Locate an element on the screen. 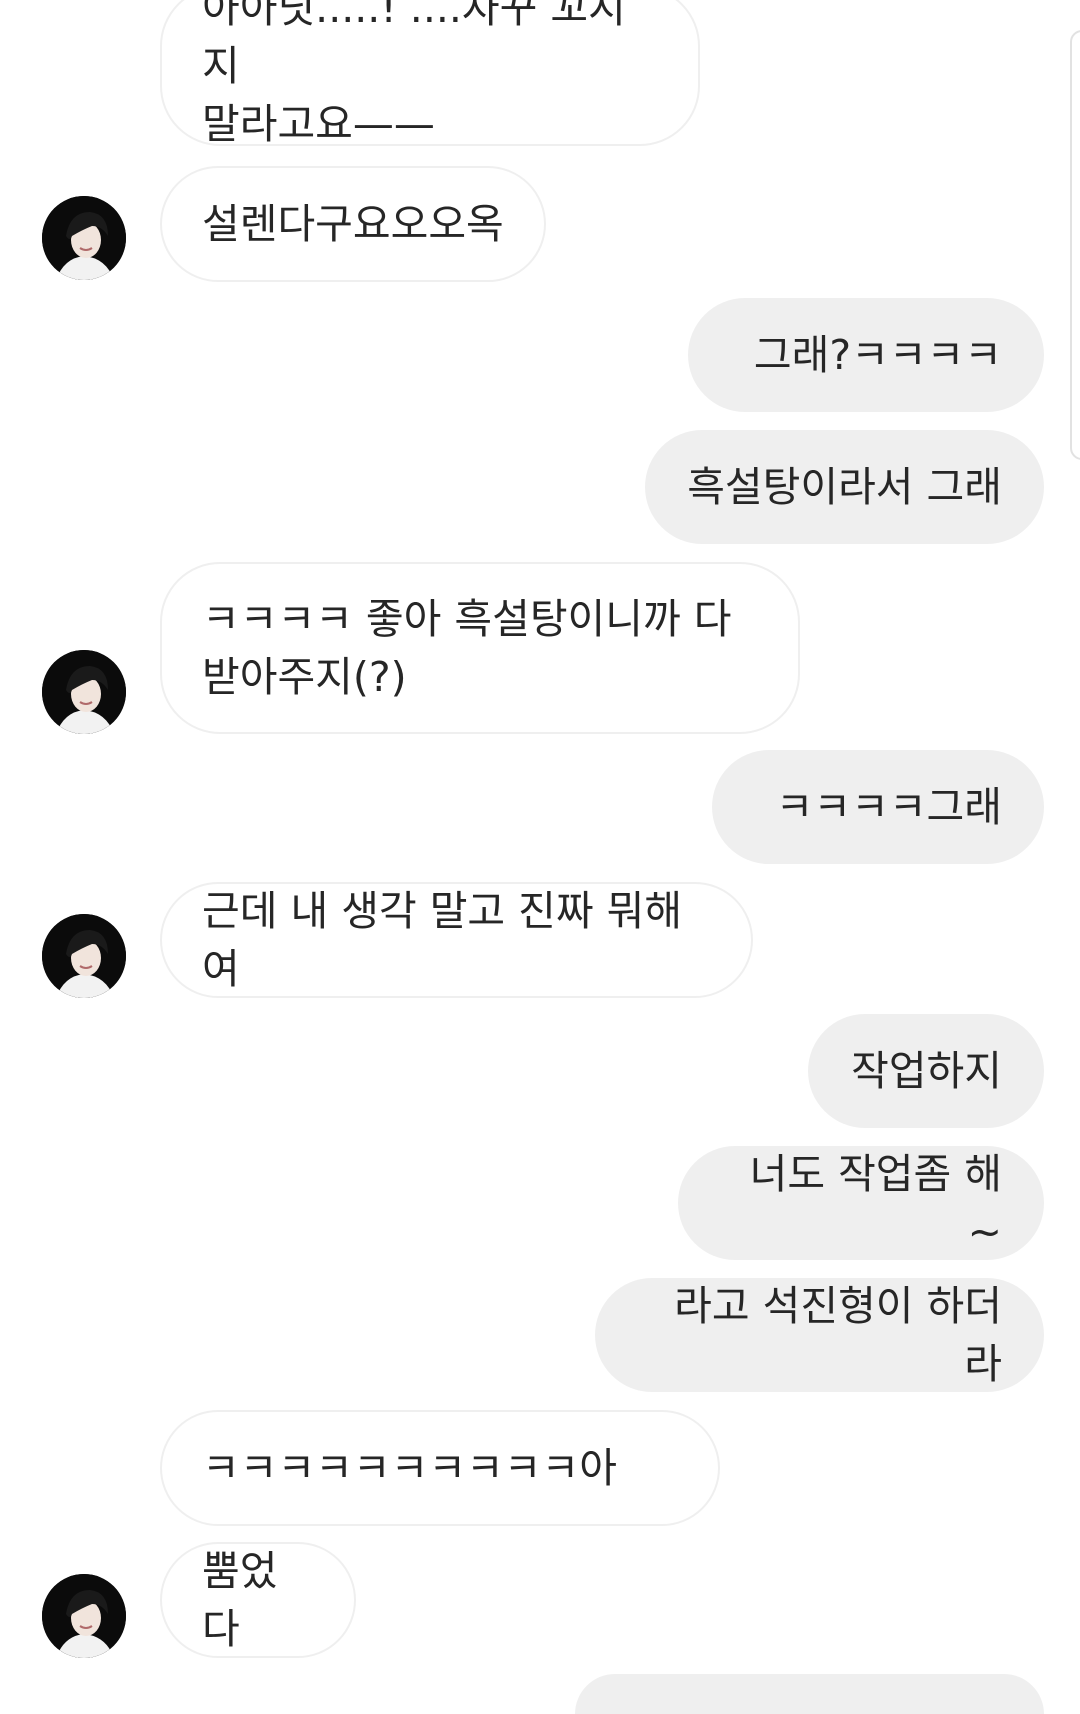 Image resolution: width=1080 pixels, height=1714 pixels. message-text: 그래?ㅋㅋㅋㅋ is located at coordinates (877, 355).